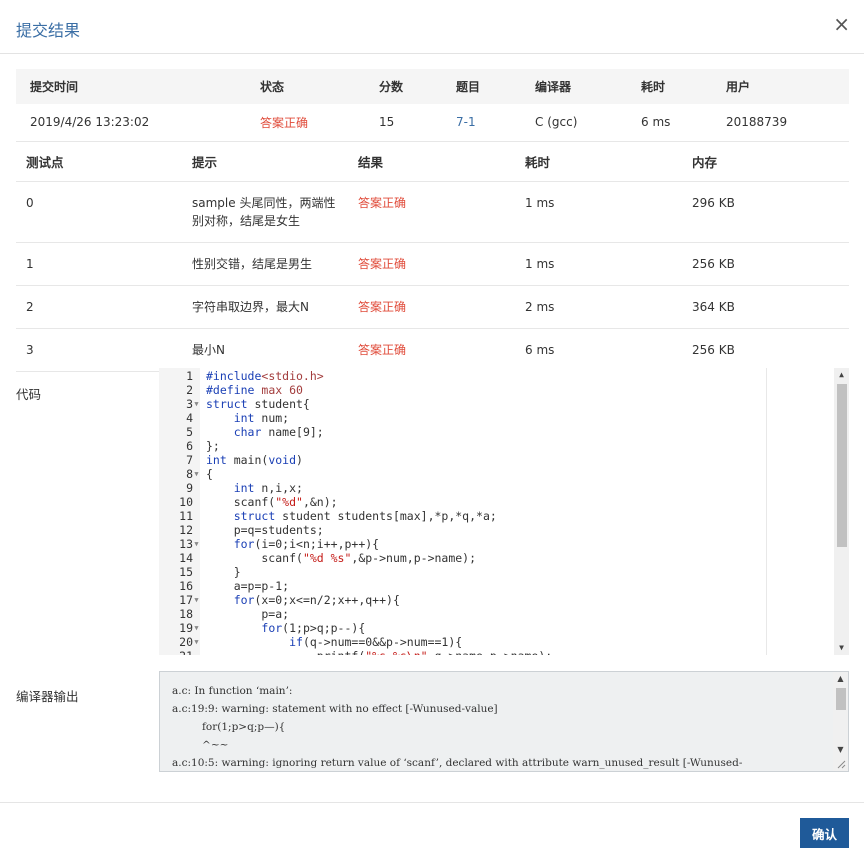  I want to click on code-text: scanf("%d",&n);, so click(272, 502).